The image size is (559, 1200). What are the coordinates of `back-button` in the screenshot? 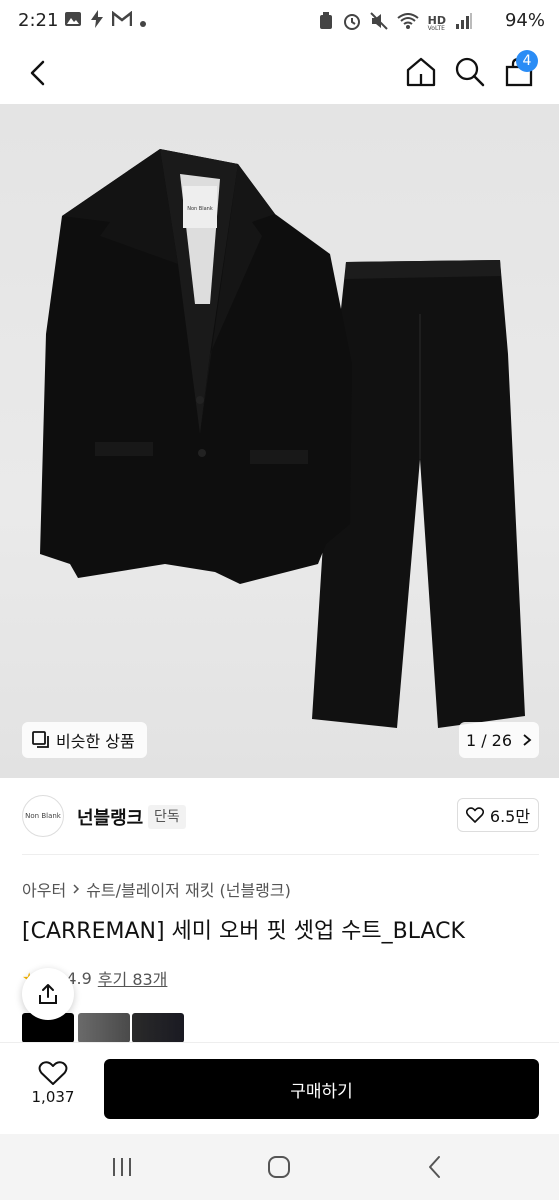 It's located at (39, 73).